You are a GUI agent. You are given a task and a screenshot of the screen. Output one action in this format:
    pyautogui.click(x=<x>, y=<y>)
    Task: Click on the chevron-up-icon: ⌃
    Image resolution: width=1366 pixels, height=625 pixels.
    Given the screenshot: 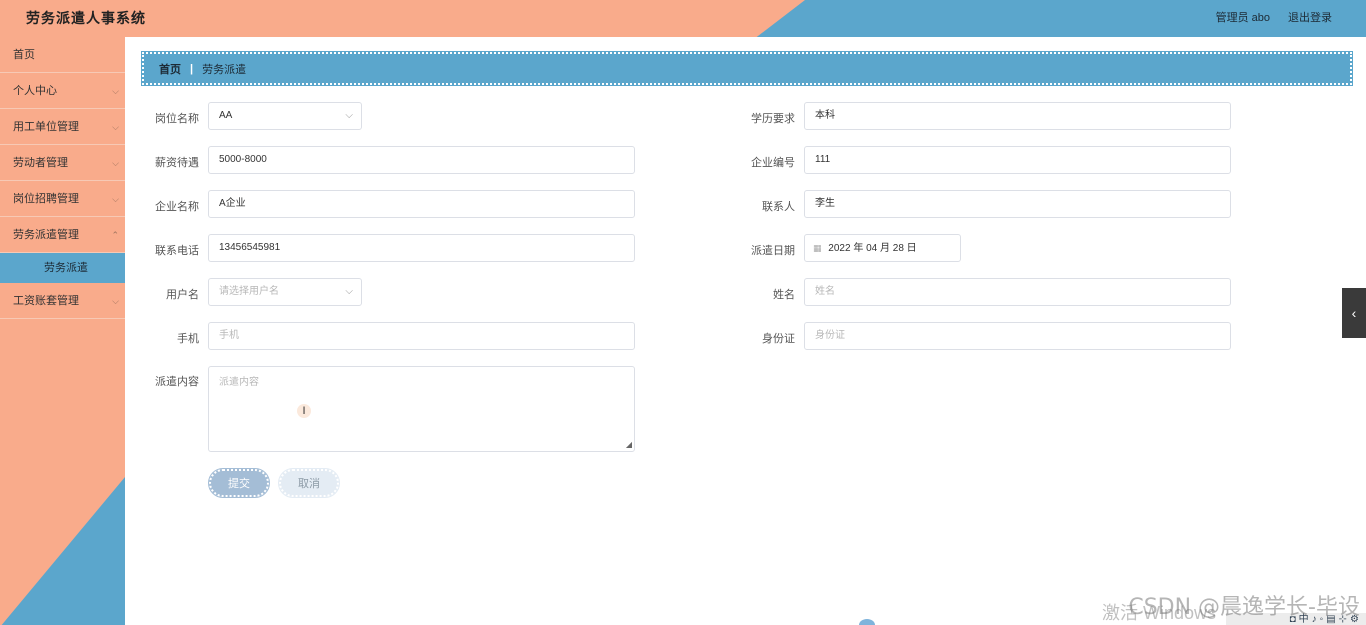 What is the action you would take?
    pyautogui.click(x=115, y=235)
    